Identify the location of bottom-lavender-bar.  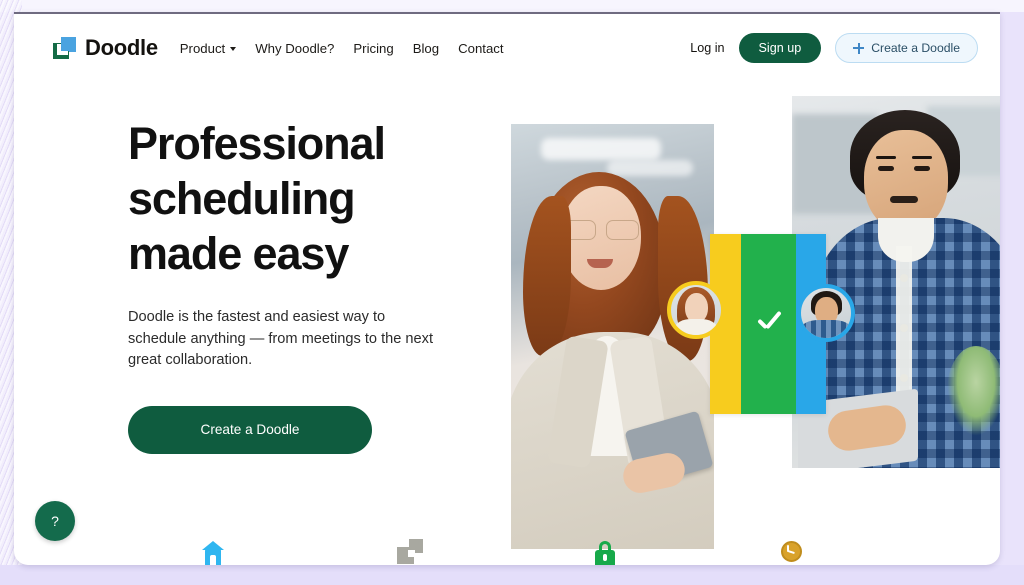
(512, 575).